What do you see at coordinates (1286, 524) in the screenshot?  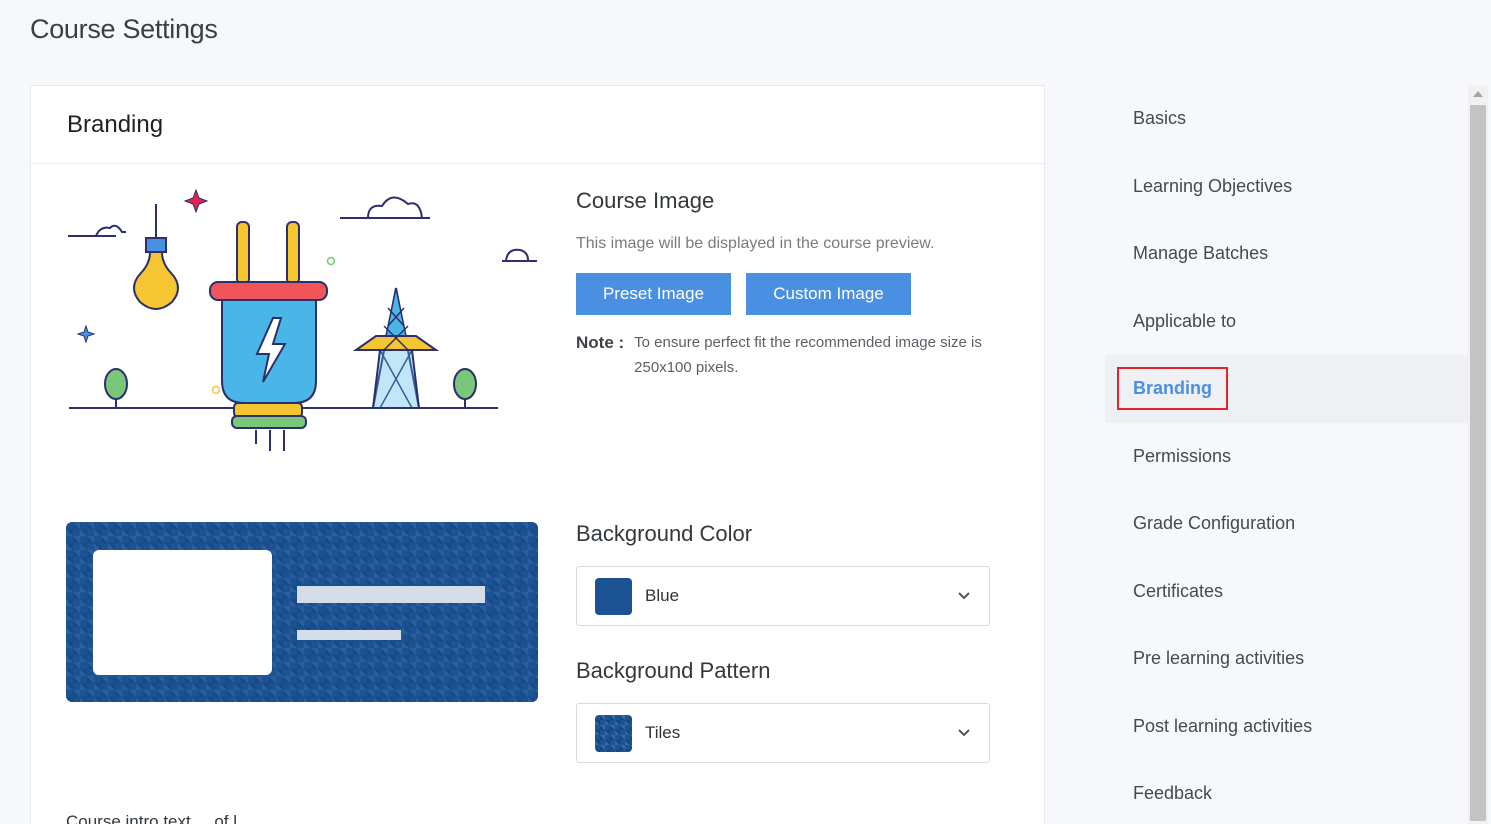 I see `sidebar-item-grade-configuration: Grade Configuration` at bounding box center [1286, 524].